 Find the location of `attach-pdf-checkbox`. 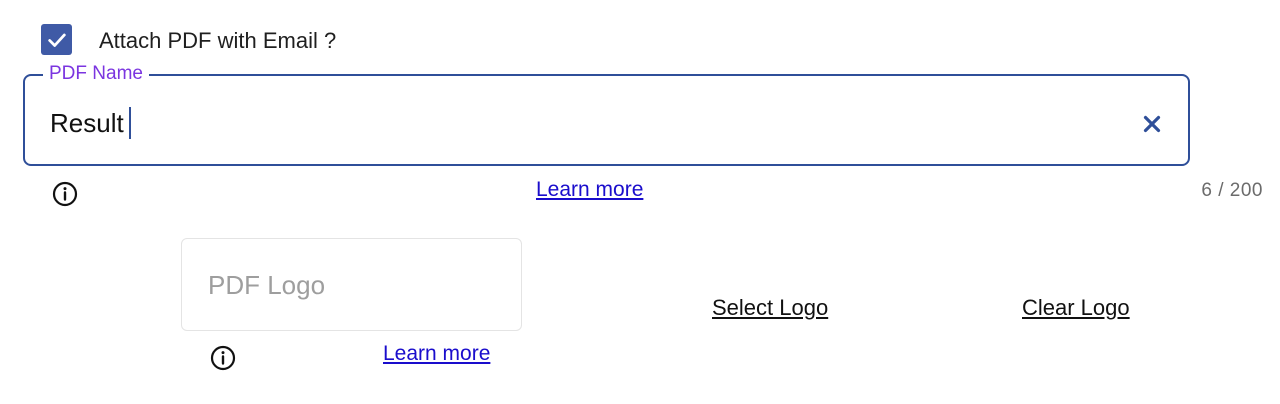

attach-pdf-checkbox is located at coordinates (56, 39).